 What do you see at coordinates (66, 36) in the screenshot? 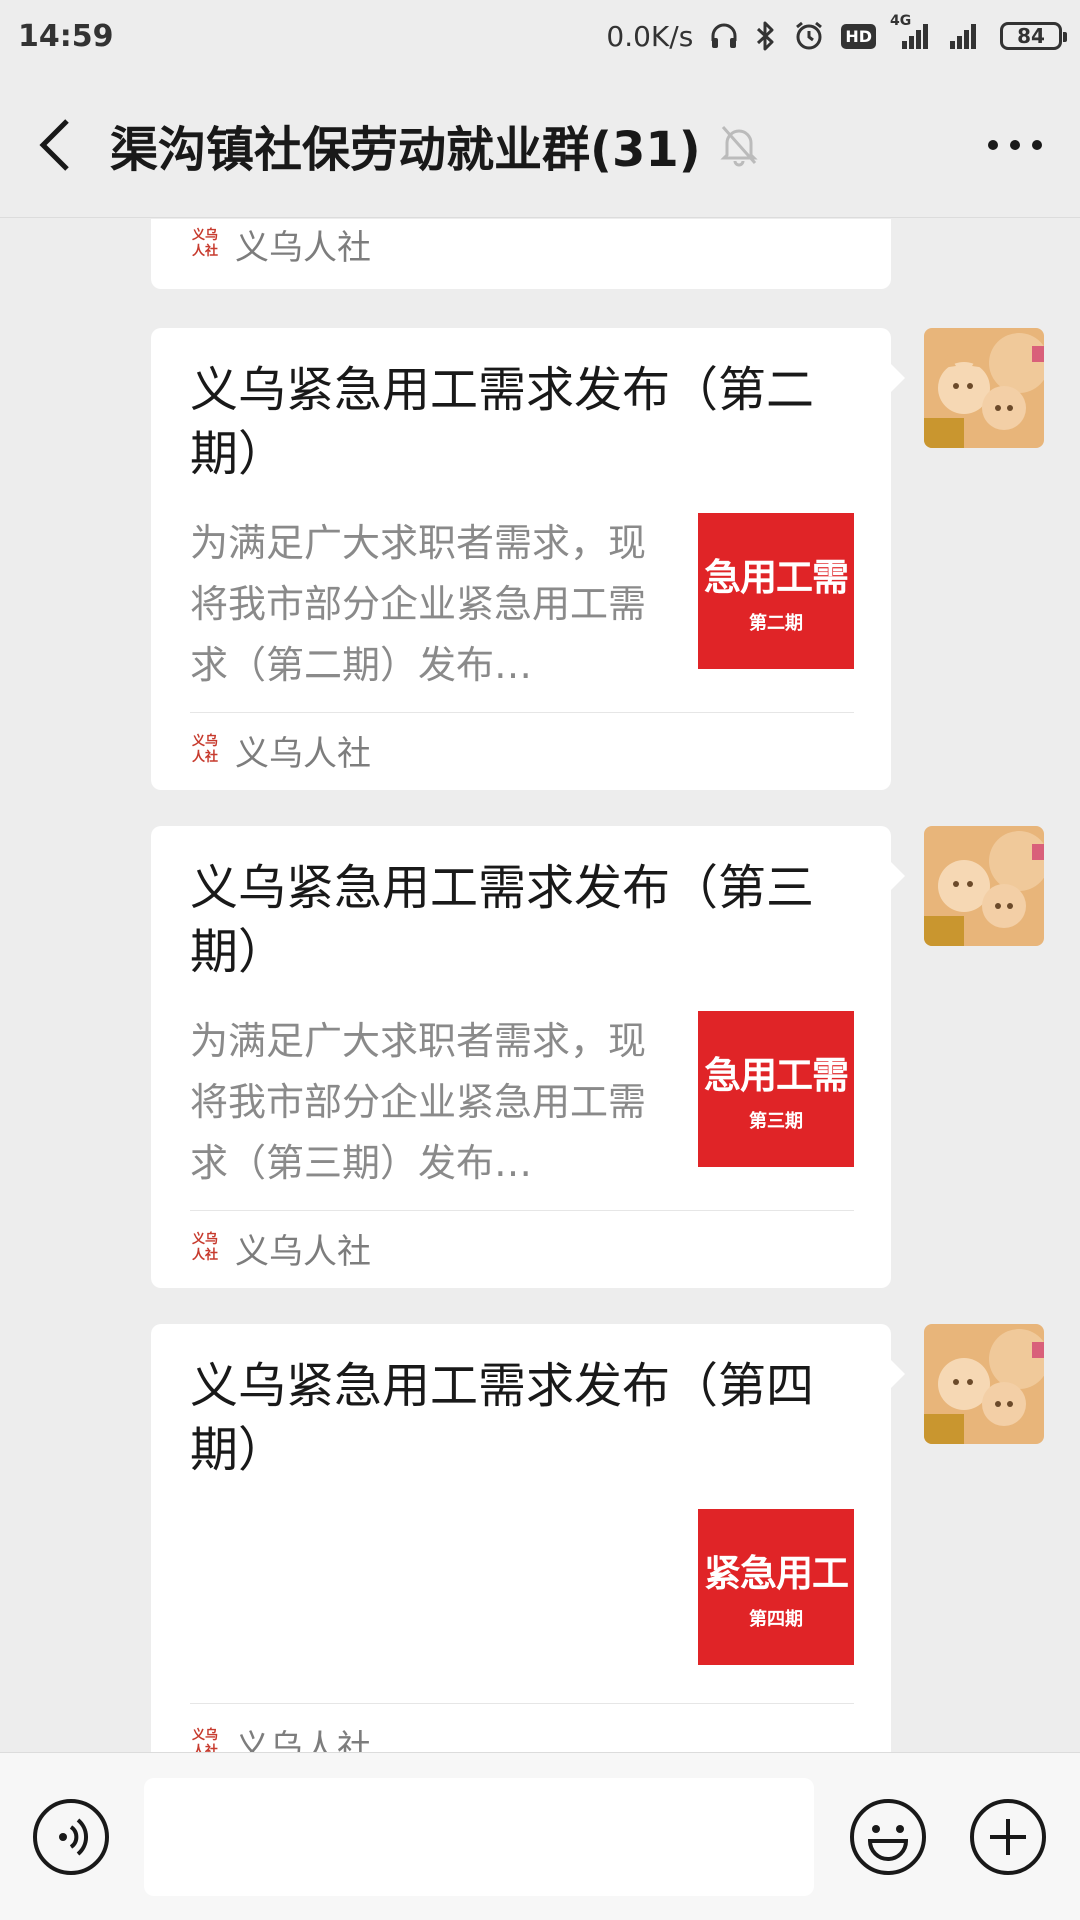
I see `status-time: 14:59` at bounding box center [66, 36].